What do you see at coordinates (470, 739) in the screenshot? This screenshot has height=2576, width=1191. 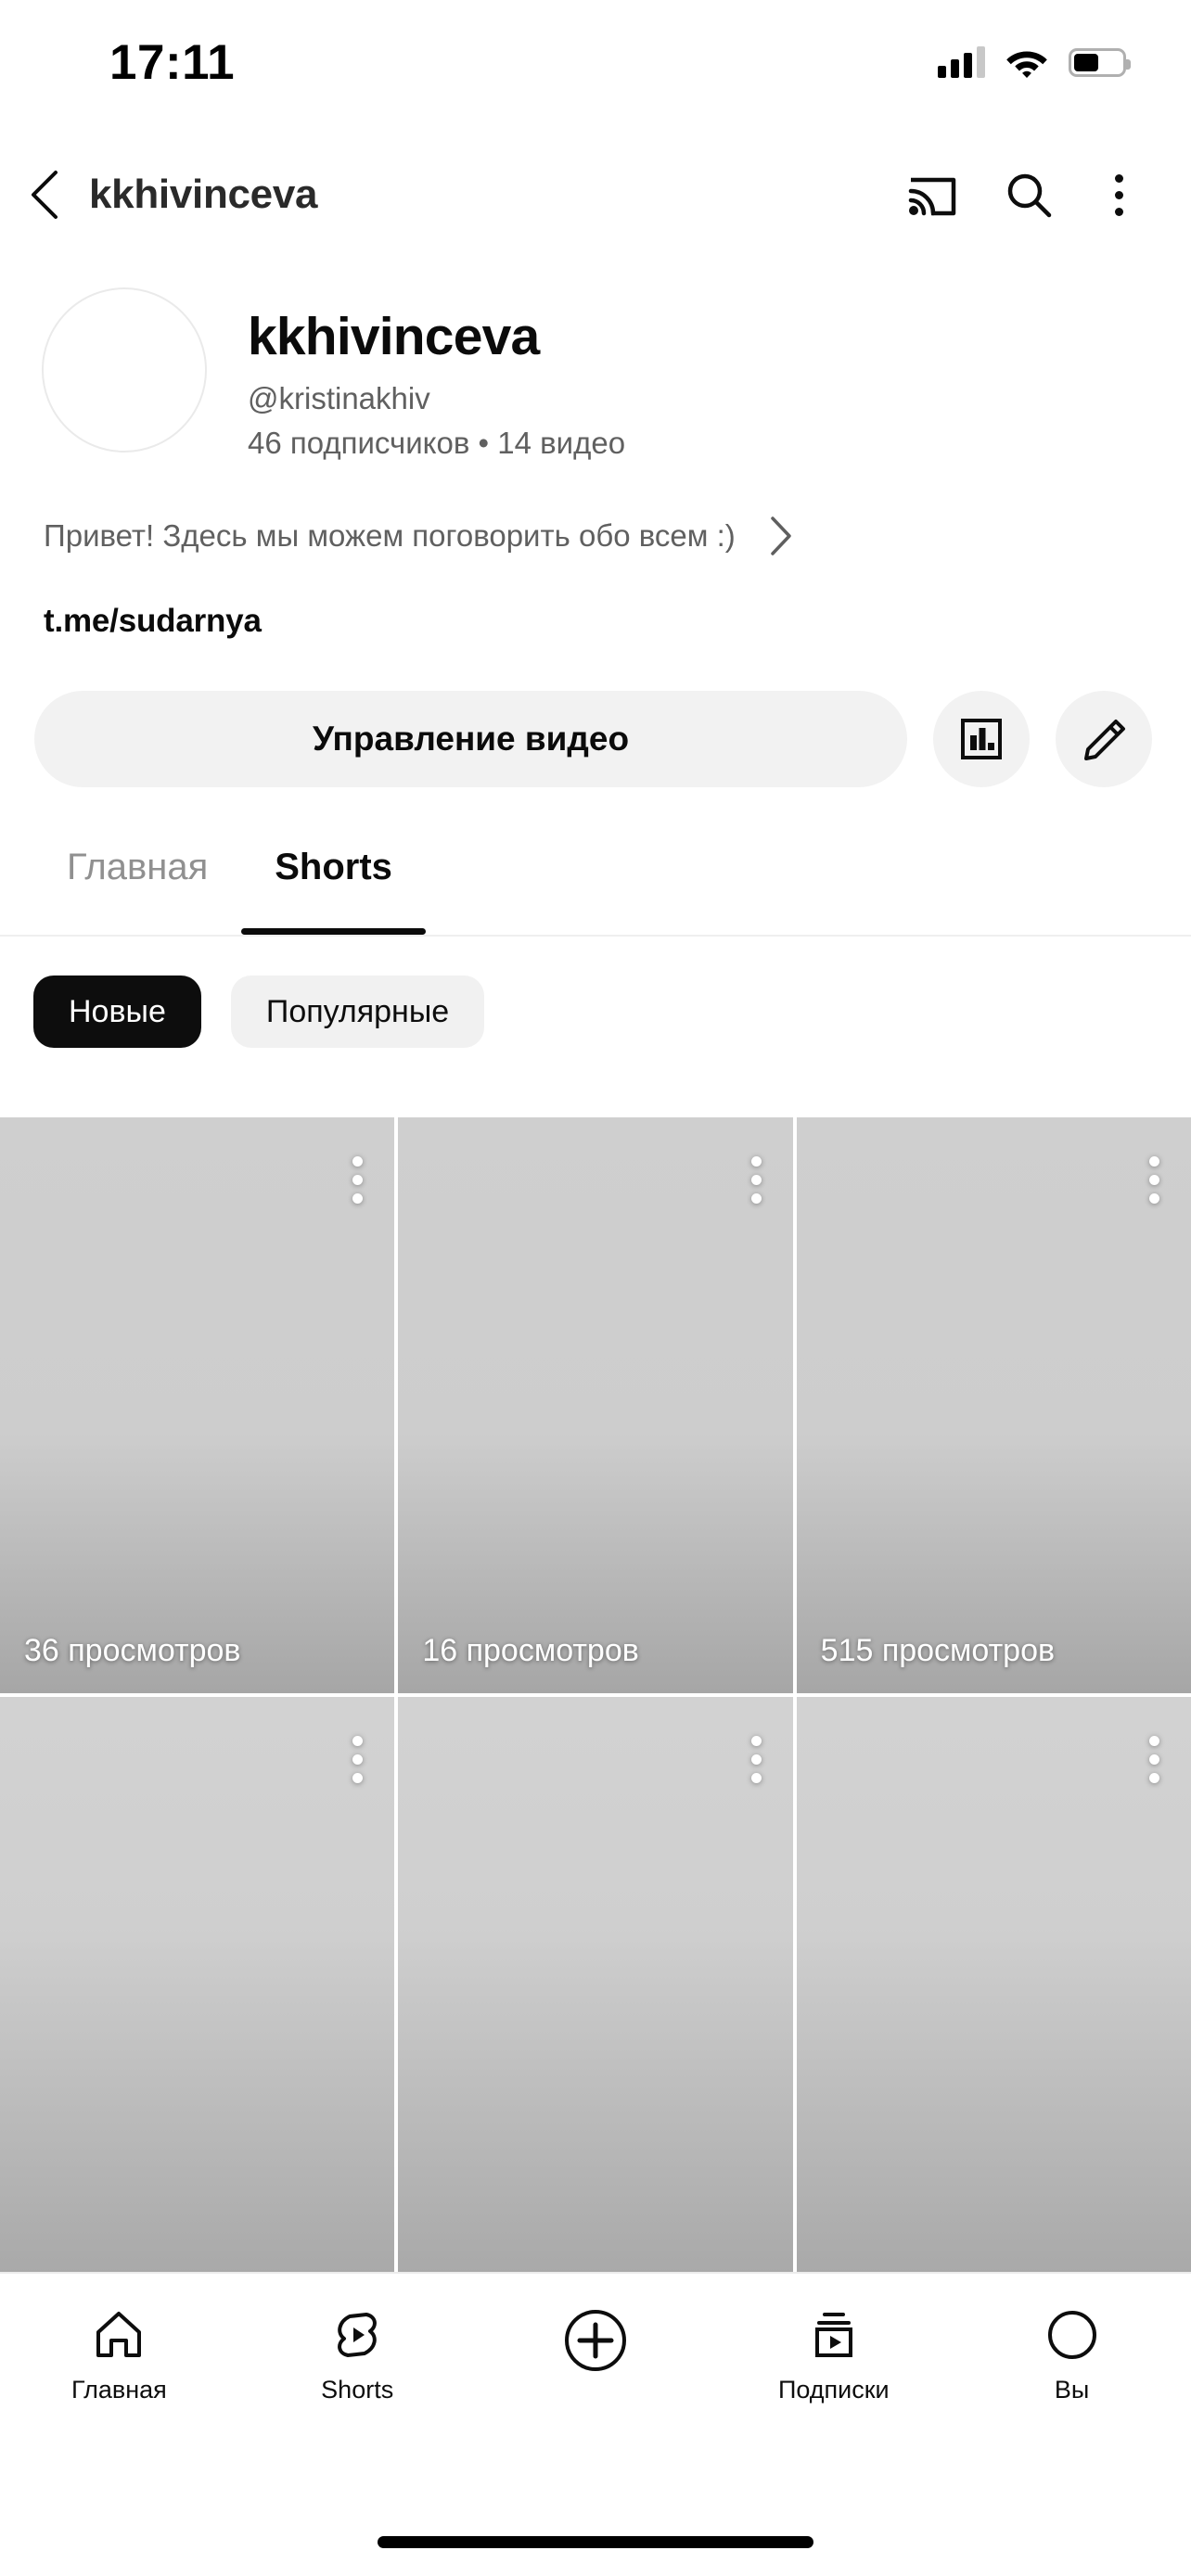 I see `manage-videos-button: Управление видео` at bounding box center [470, 739].